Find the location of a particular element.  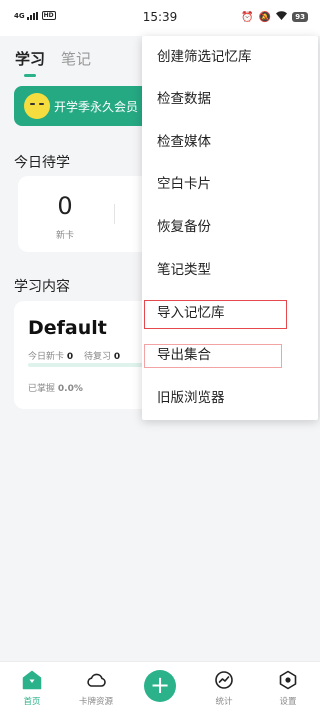

new-today-value: 0 is located at coordinates (70, 357).